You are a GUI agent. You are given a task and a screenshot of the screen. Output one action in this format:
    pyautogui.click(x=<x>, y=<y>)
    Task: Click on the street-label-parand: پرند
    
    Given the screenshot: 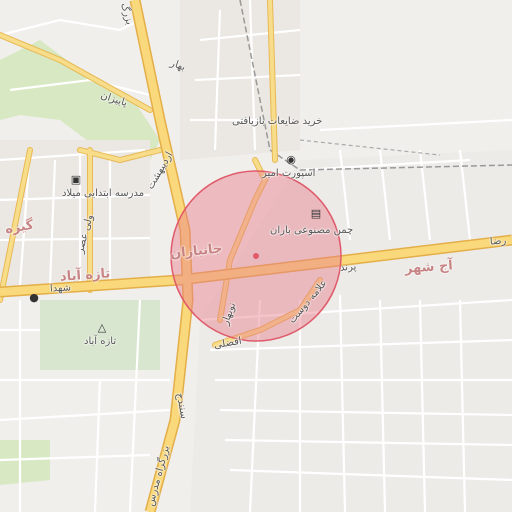 What is the action you would take?
    pyautogui.click(x=348, y=267)
    